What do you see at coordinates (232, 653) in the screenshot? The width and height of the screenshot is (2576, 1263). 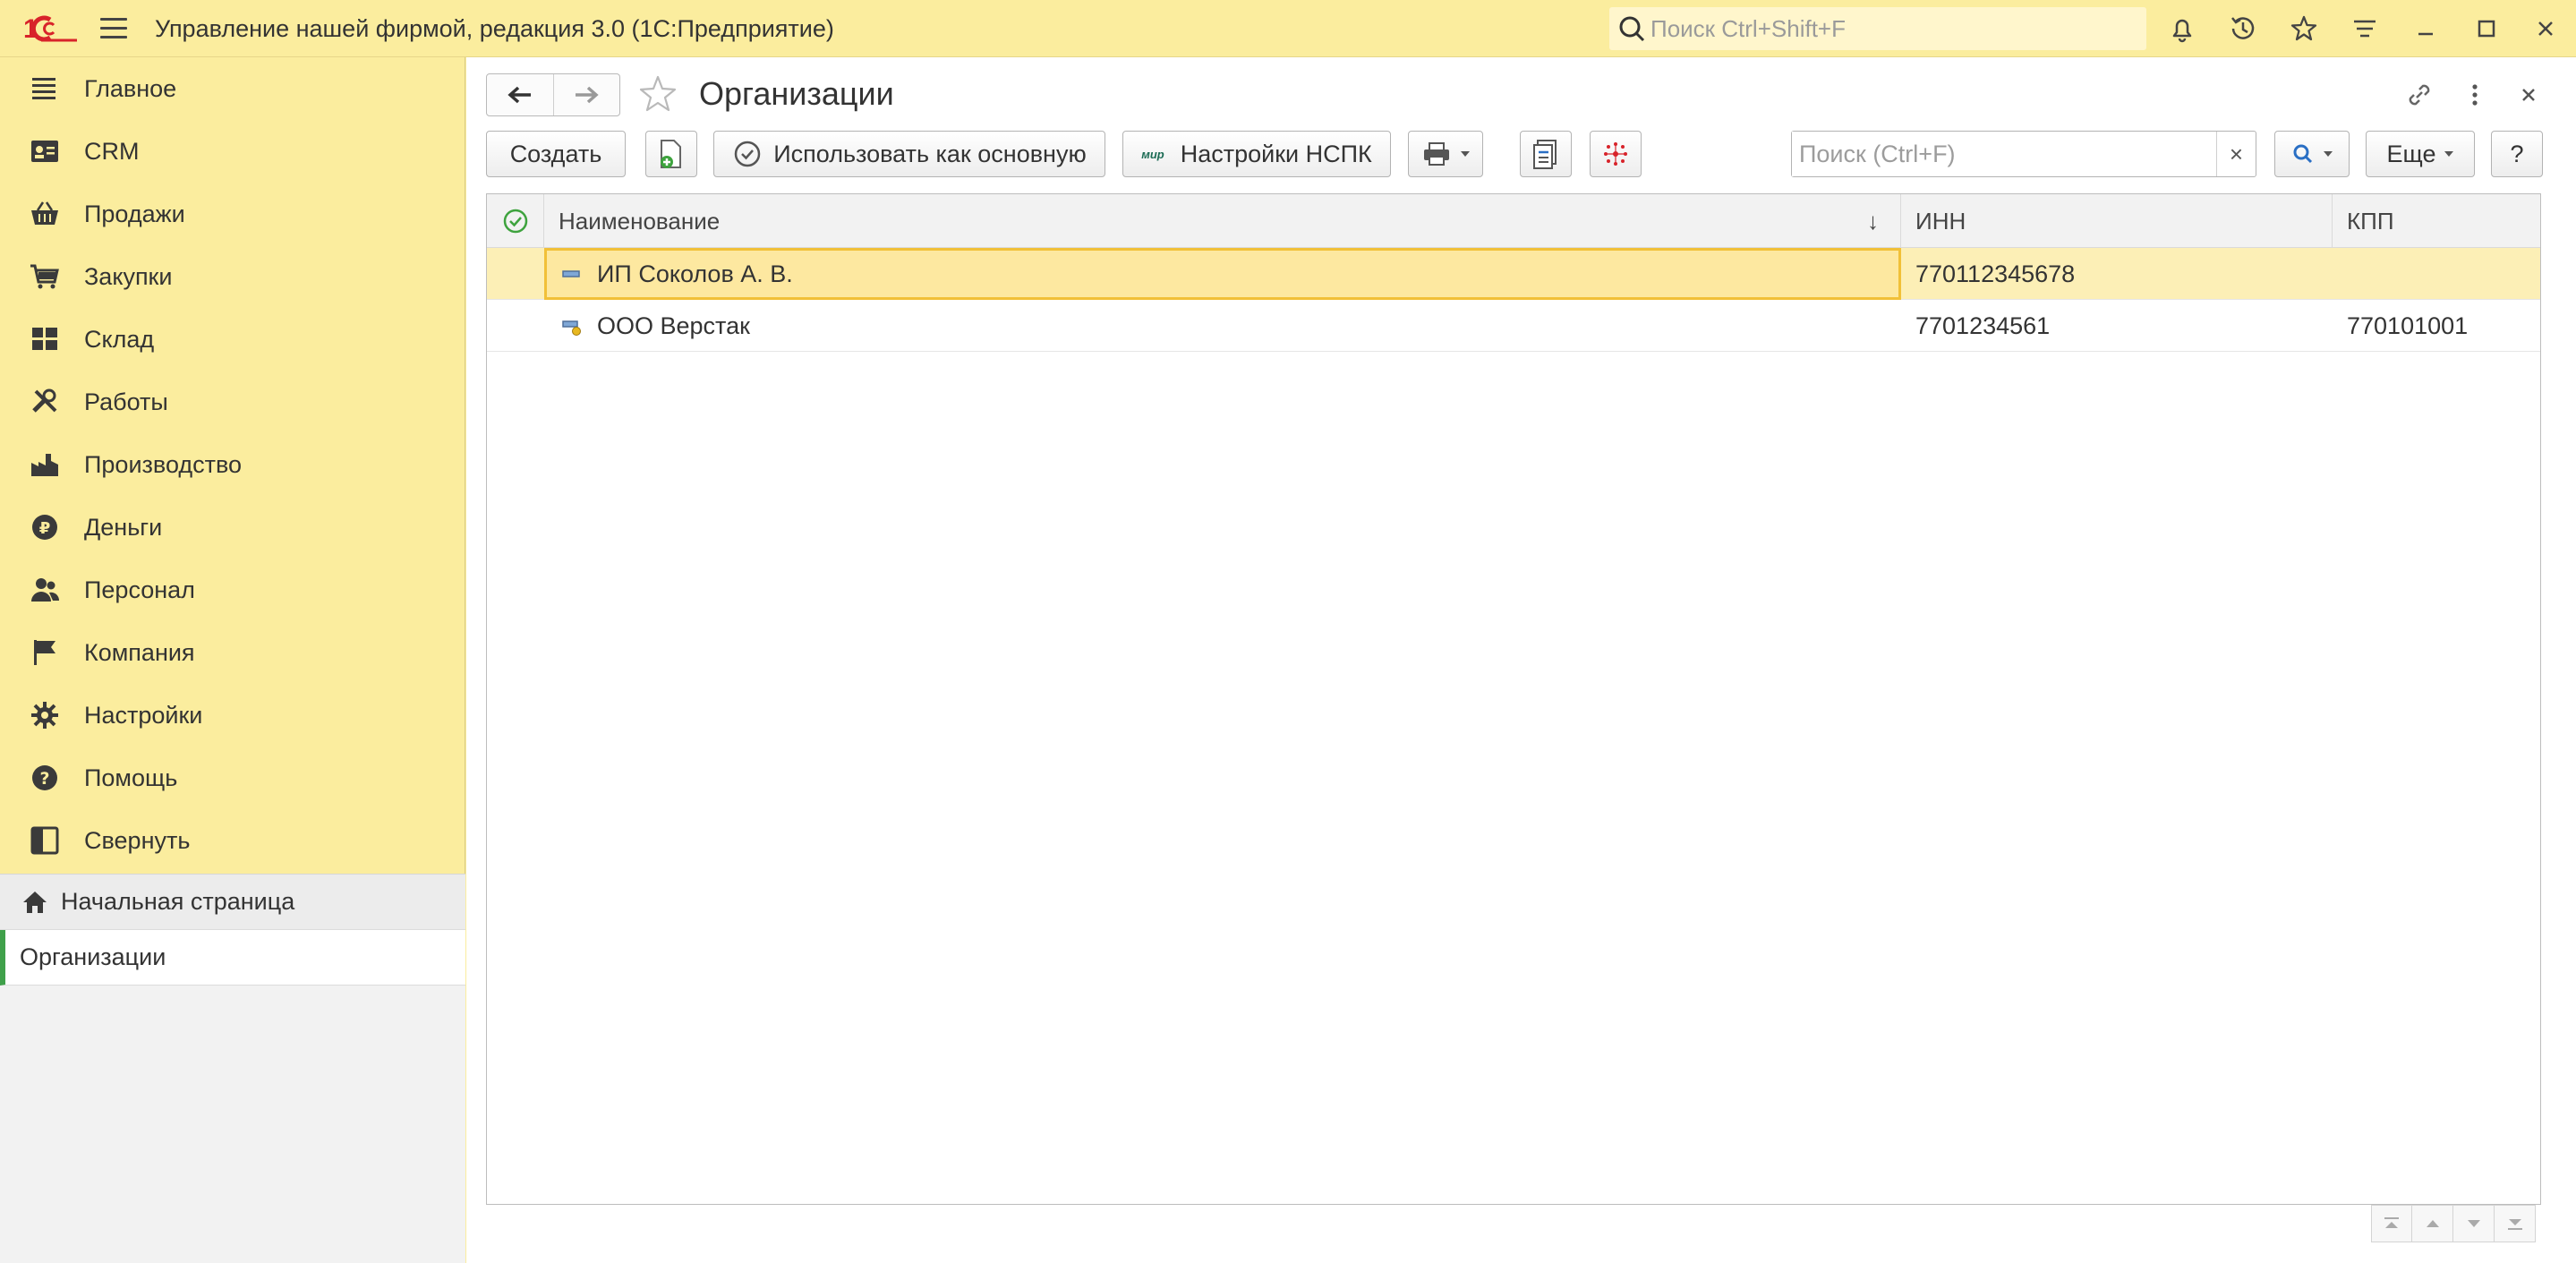 I see `sidebar-item-company: Компания` at bounding box center [232, 653].